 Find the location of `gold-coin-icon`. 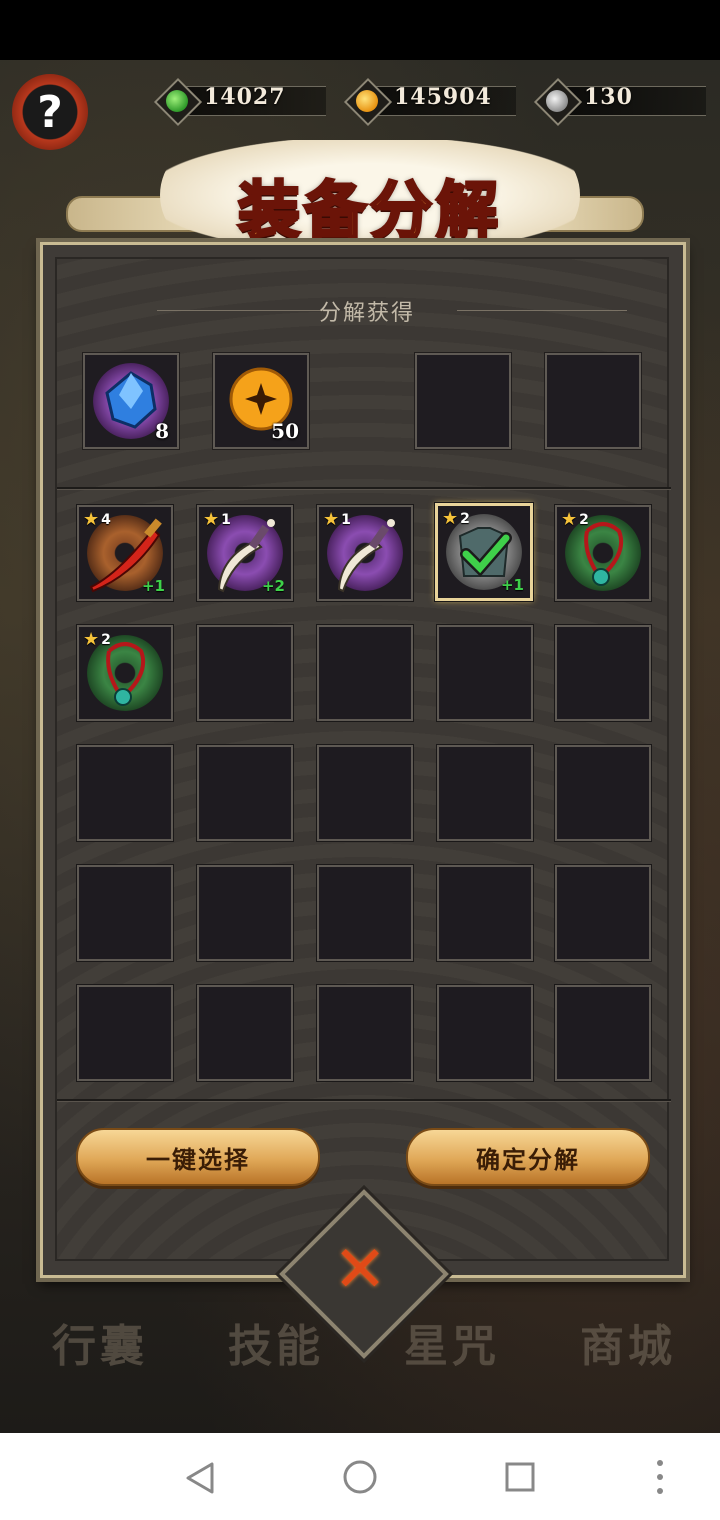

gold-coin-icon is located at coordinates (368, 102).